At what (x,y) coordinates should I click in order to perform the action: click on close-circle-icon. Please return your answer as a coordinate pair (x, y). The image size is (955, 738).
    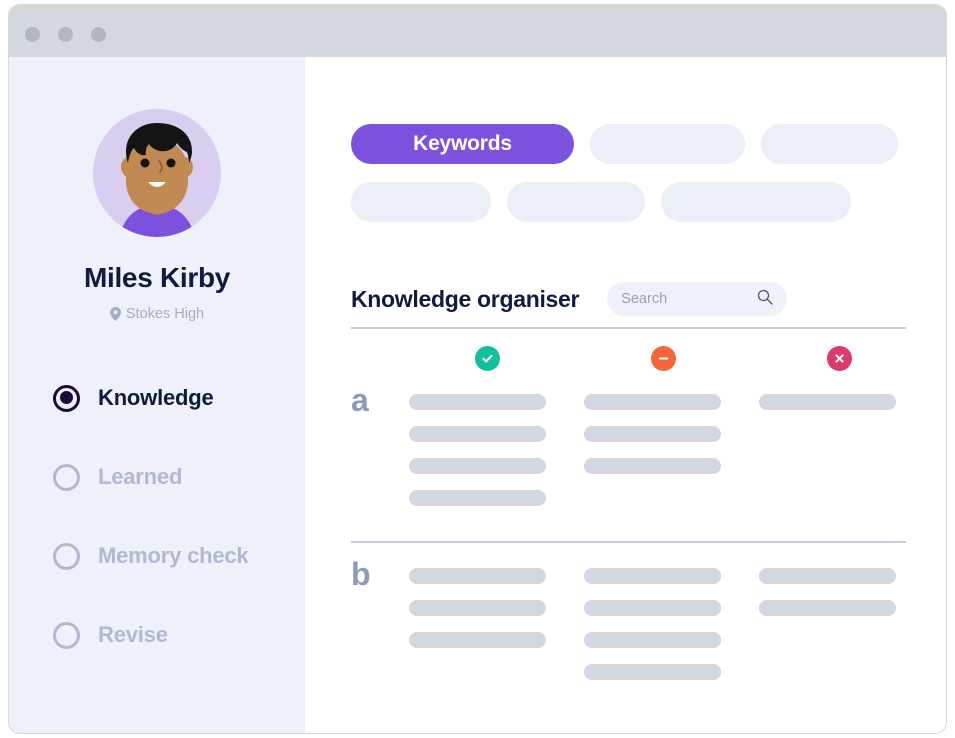
    Looking at the image, I should click on (839, 358).